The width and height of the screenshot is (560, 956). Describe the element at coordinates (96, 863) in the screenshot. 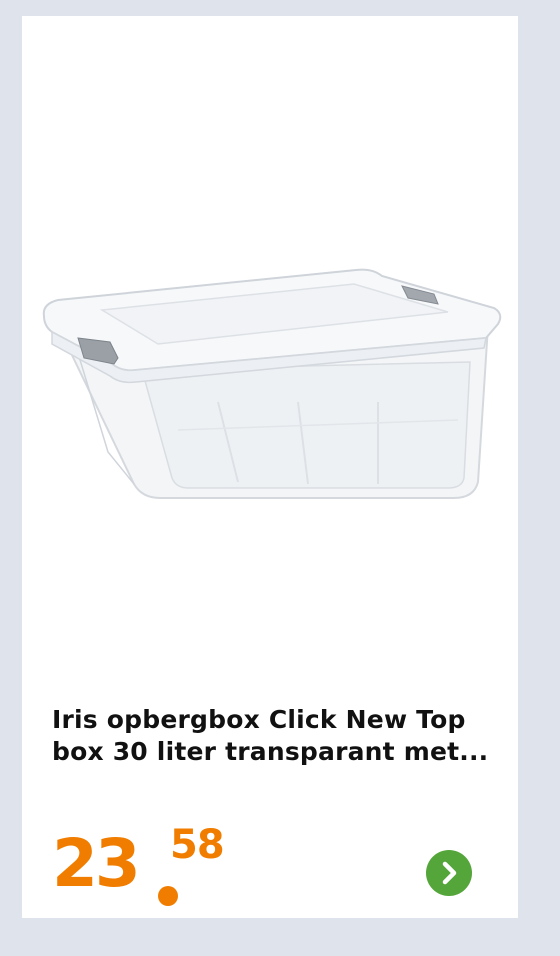

I see `price-integer: 23` at that location.